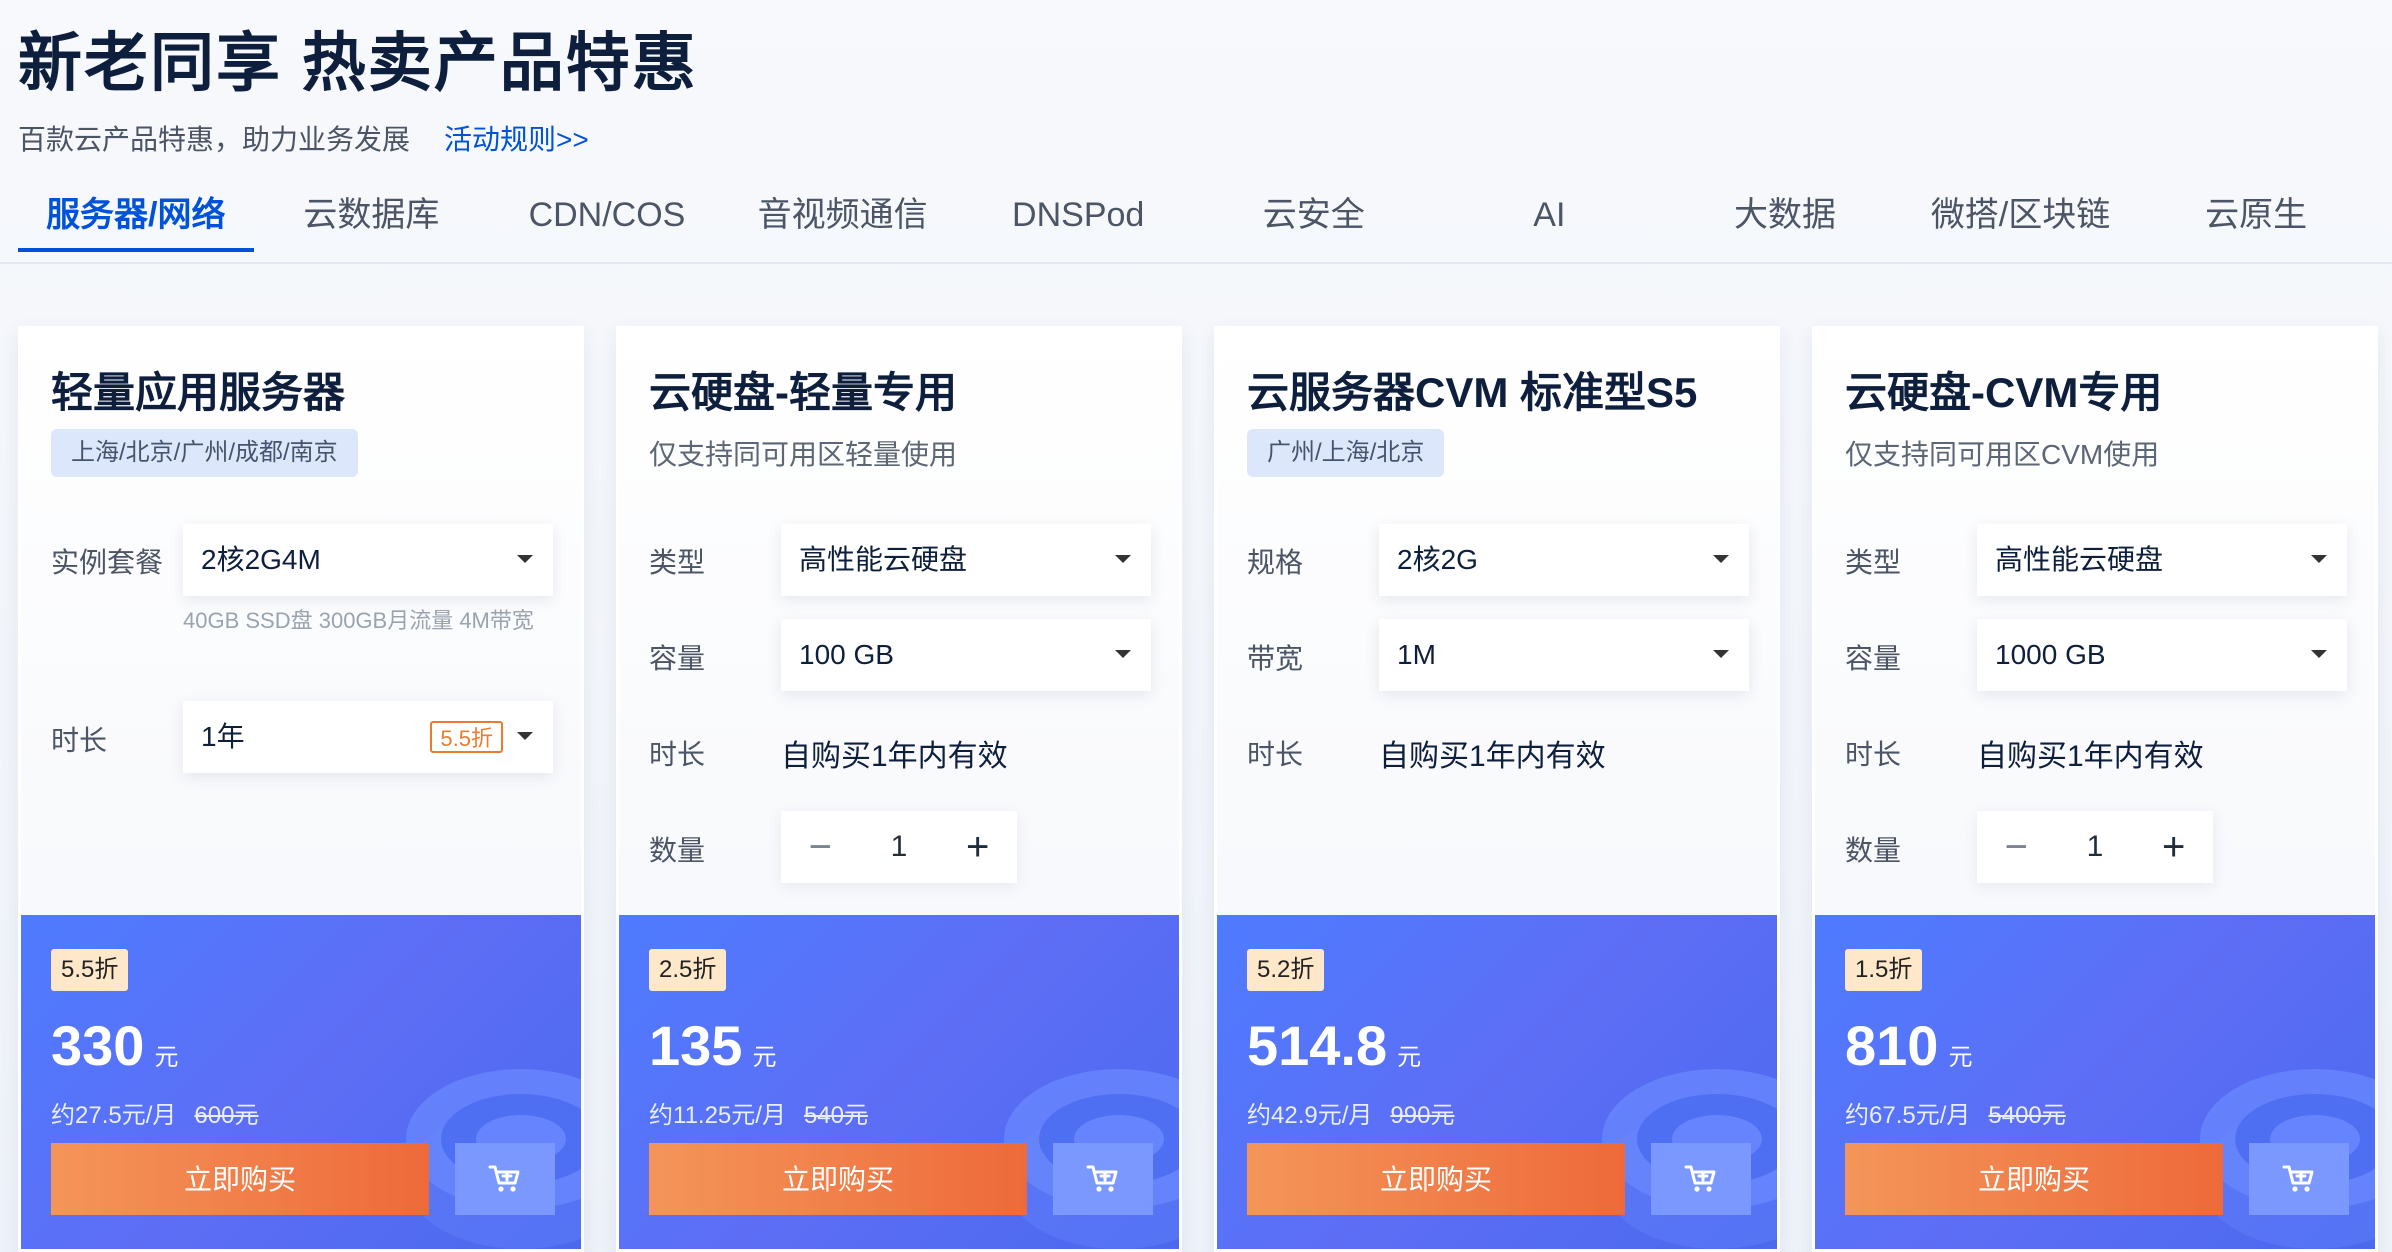 This screenshot has height=1252, width=2392. I want to click on duration-select-value: 1年, so click(223, 736).